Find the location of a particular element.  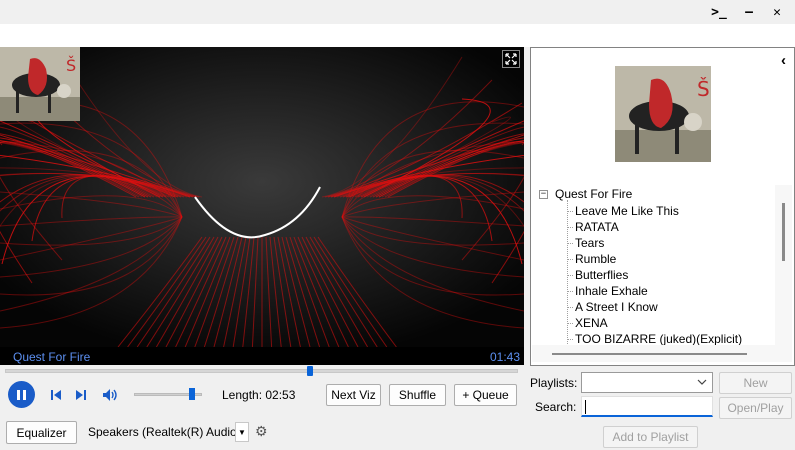

title-bar: >_ — ✕ is located at coordinates (397, 12).